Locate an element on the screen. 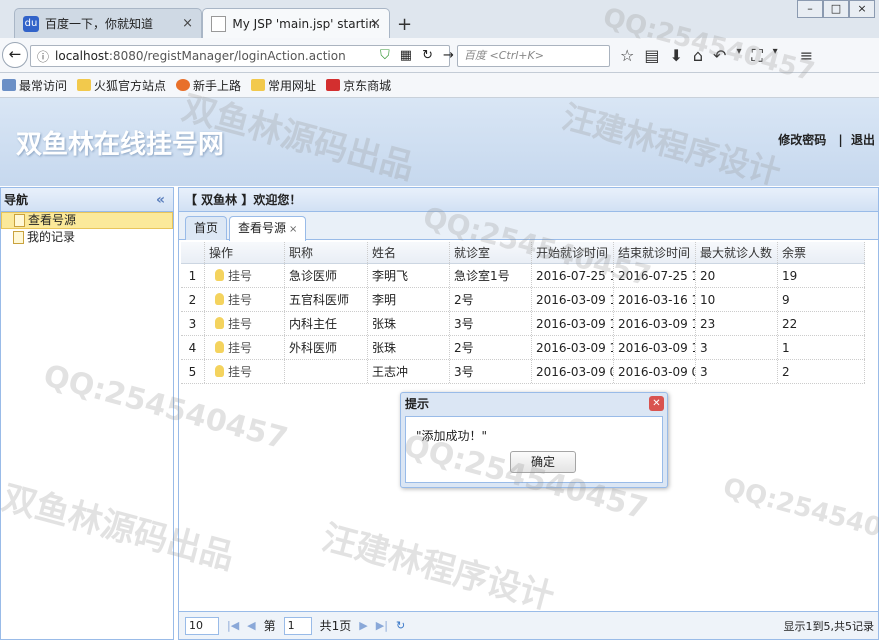 This screenshot has width=879, height=640. close-window-icon: × is located at coordinates (862, 9).